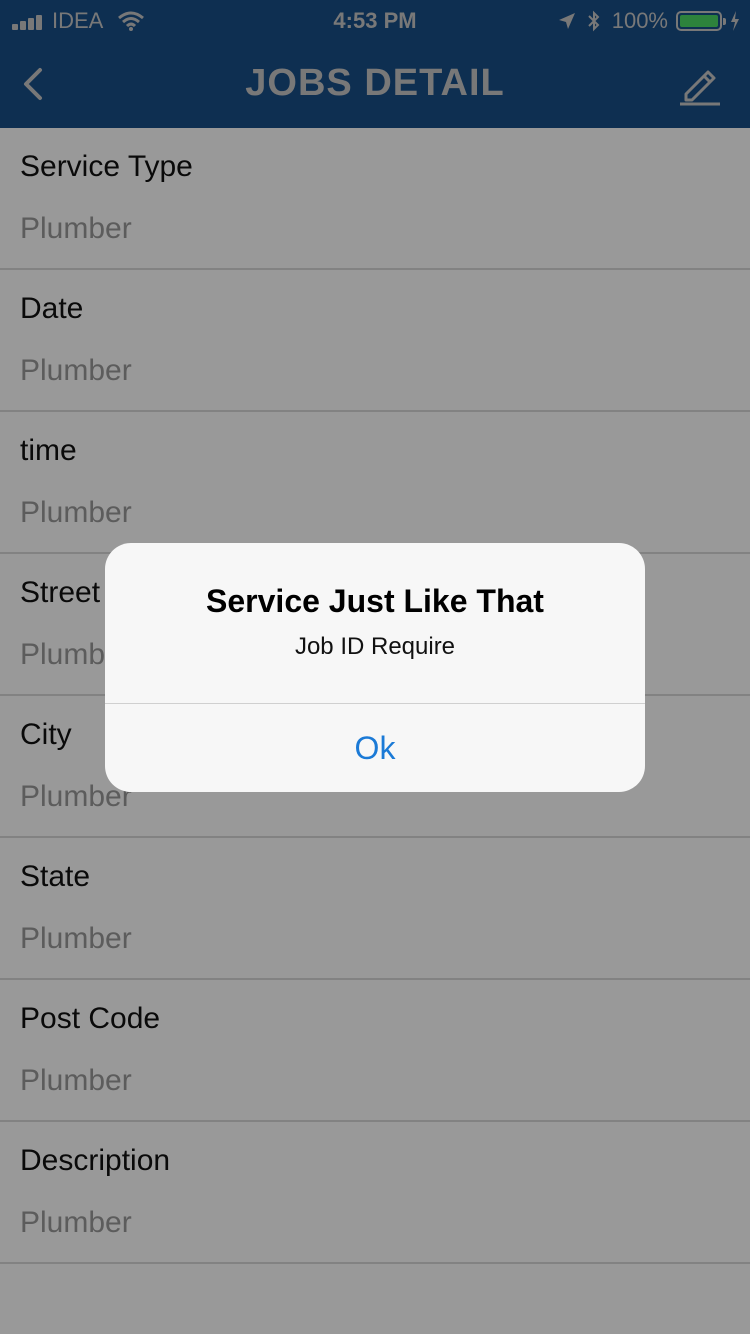 Image resolution: width=750 pixels, height=1334 pixels. I want to click on alert-message: Job ID Require, so click(375, 646).